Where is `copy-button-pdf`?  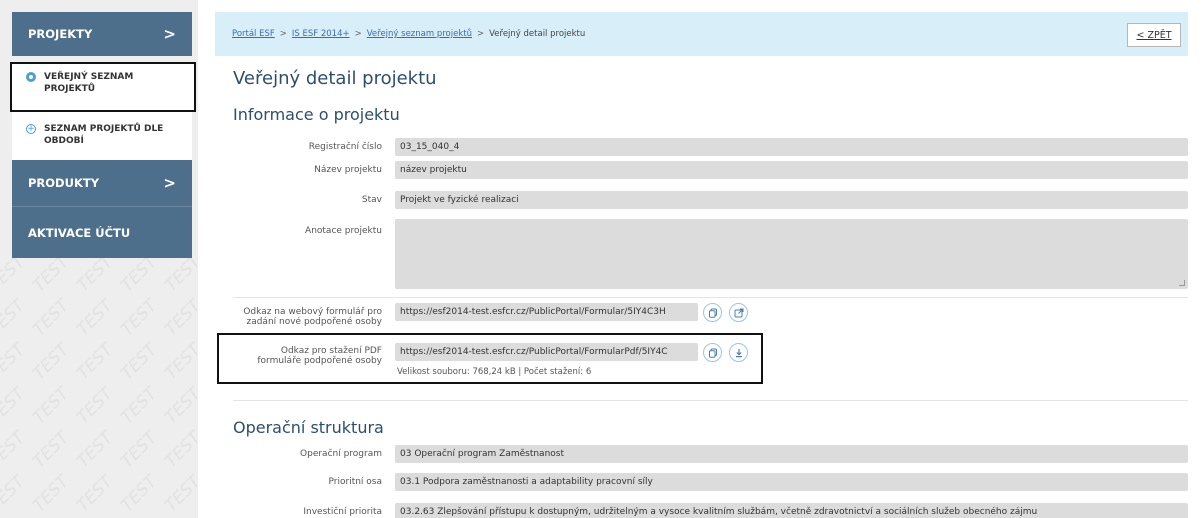 copy-button-pdf is located at coordinates (712, 352).